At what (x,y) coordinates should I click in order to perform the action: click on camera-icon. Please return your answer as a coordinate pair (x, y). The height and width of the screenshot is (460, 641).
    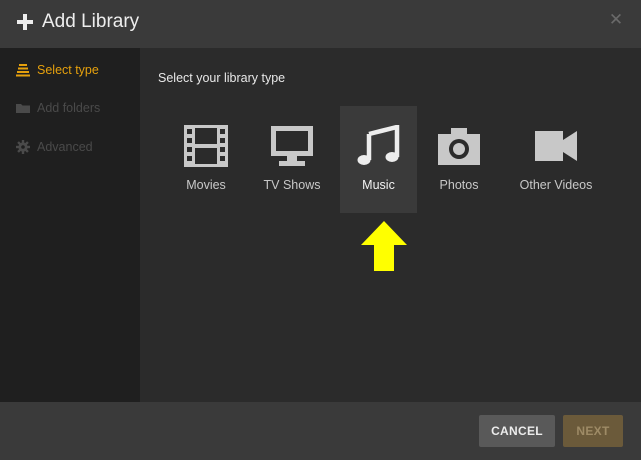
    Looking at the image, I should click on (459, 146).